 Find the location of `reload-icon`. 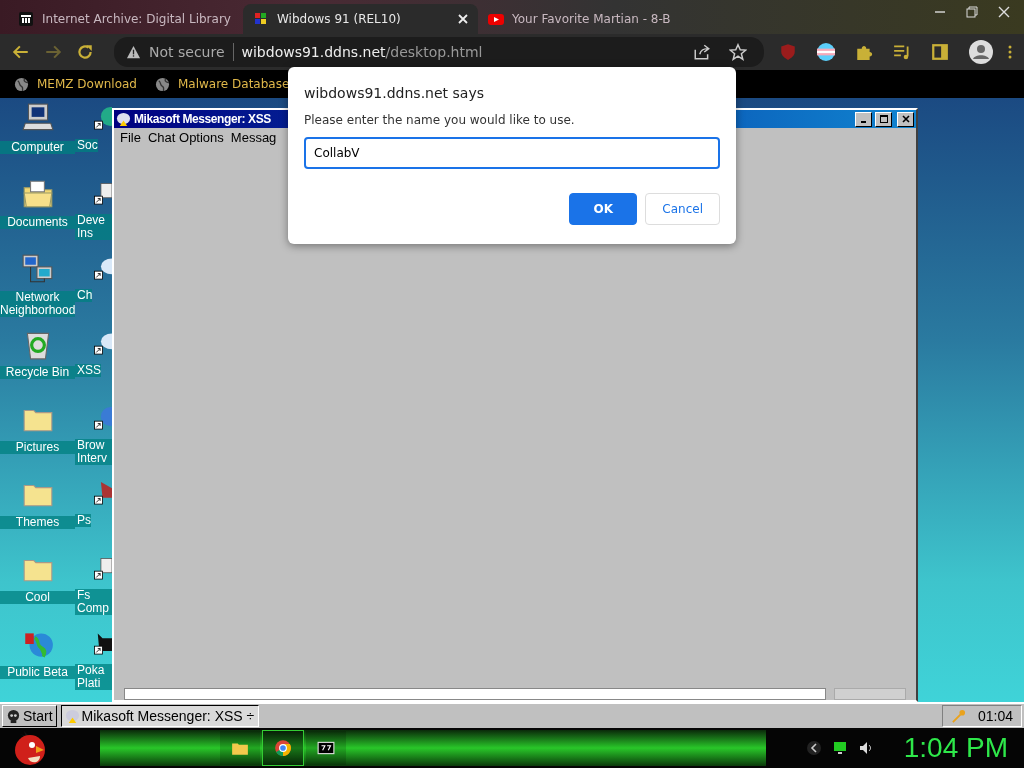

reload-icon is located at coordinates (85, 52).